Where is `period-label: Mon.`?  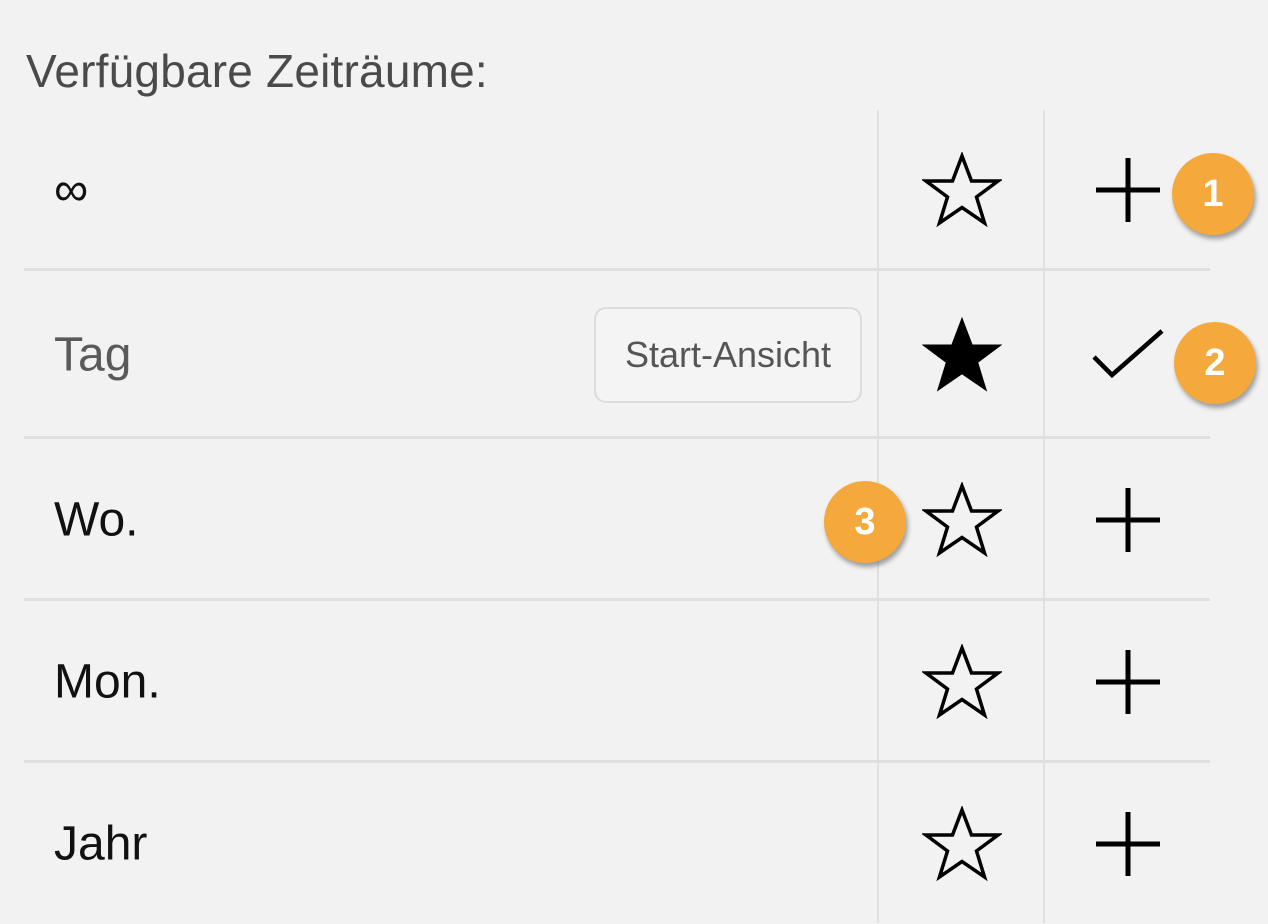 period-label: Mon. is located at coordinates (107, 682).